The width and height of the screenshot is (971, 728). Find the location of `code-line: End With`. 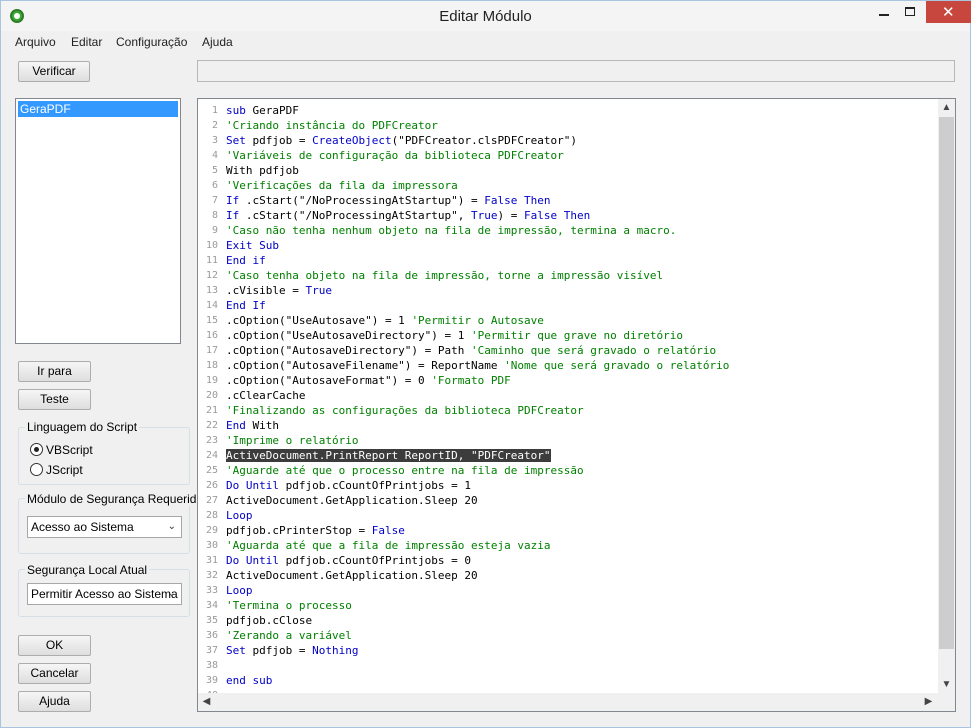

code-line: End With is located at coordinates (252, 425).